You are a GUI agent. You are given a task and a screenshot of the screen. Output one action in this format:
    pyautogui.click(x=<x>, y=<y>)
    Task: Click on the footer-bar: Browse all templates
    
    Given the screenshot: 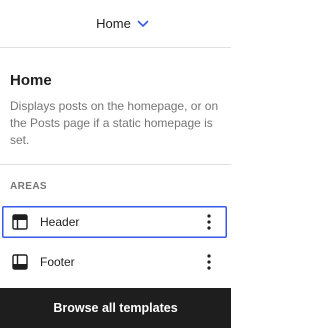 What is the action you would take?
    pyautogui.click(x=115, y=308)
    